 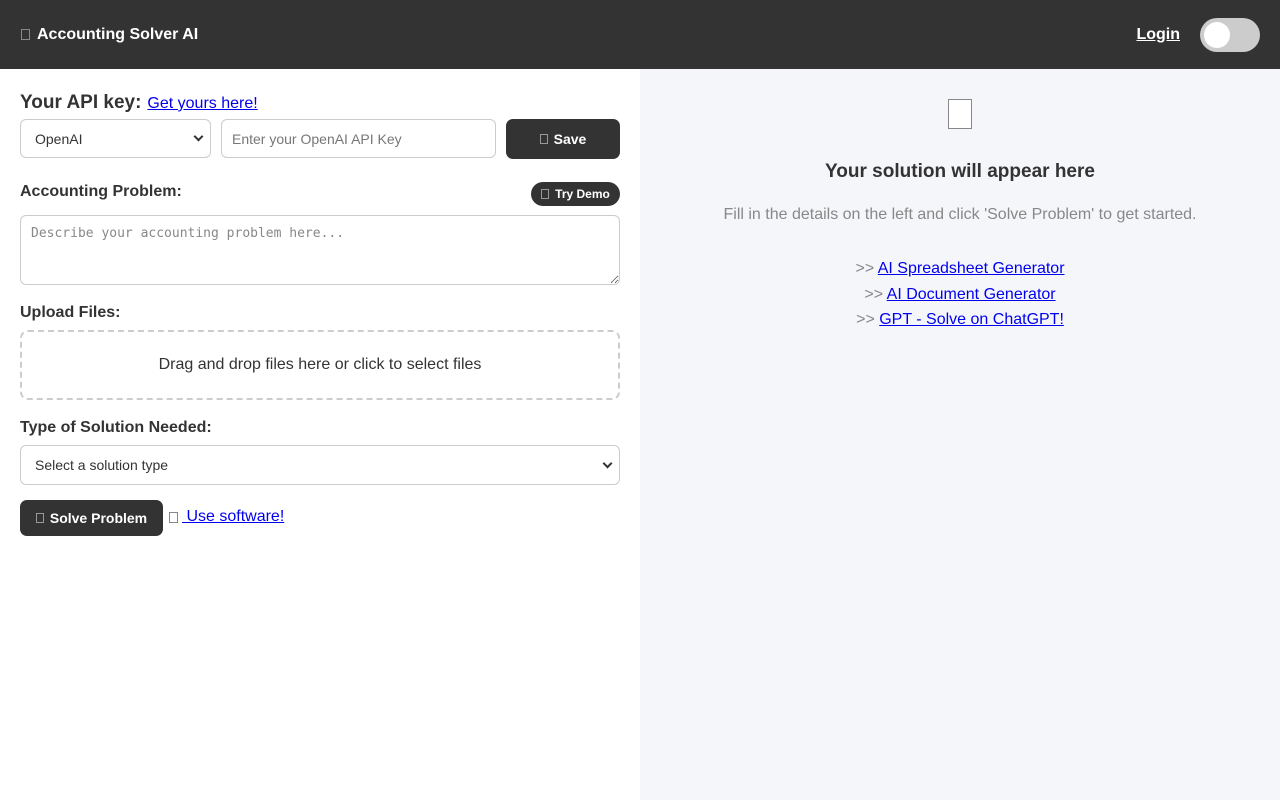 I want to click on solve-problem-button: Solve Problem, so click(x=91, y=518).